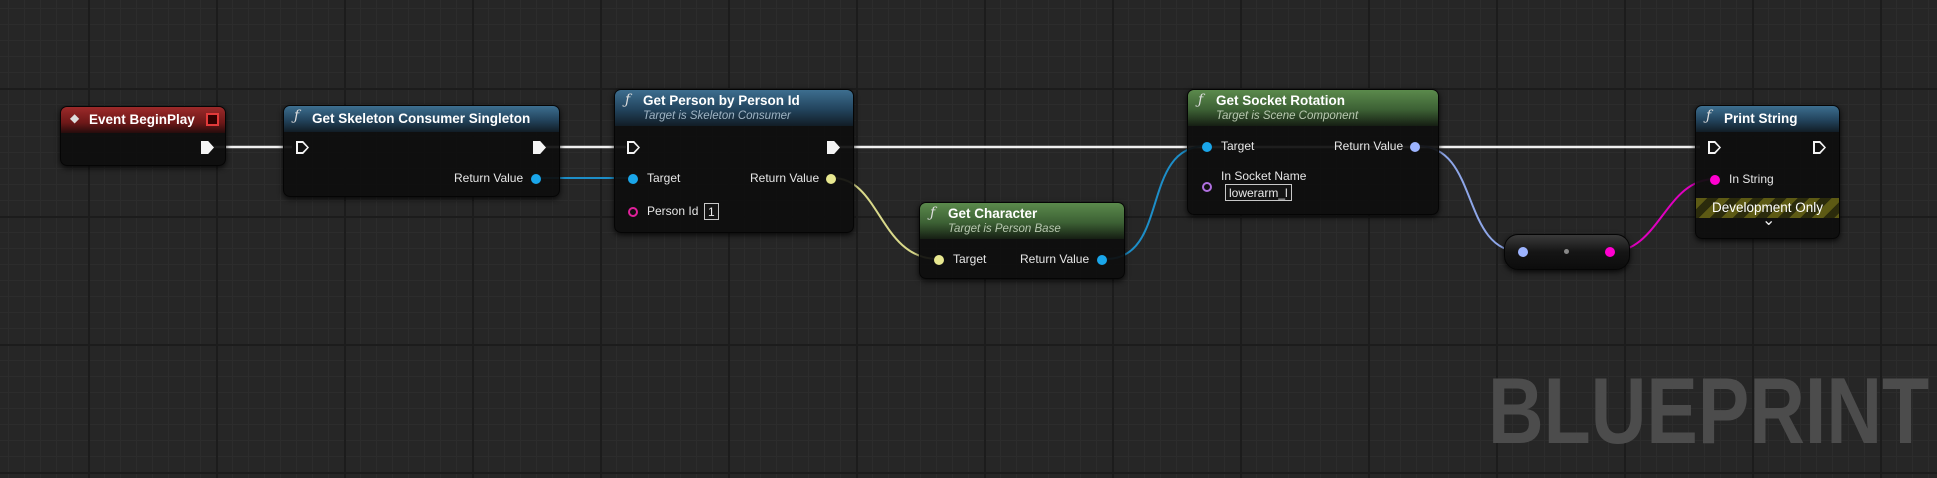 The height and width of the screenshot is (478, 1937). Describe the element at coordinates (1523, 252) in the screenshot. I see `rotator-in-pin` at that location.